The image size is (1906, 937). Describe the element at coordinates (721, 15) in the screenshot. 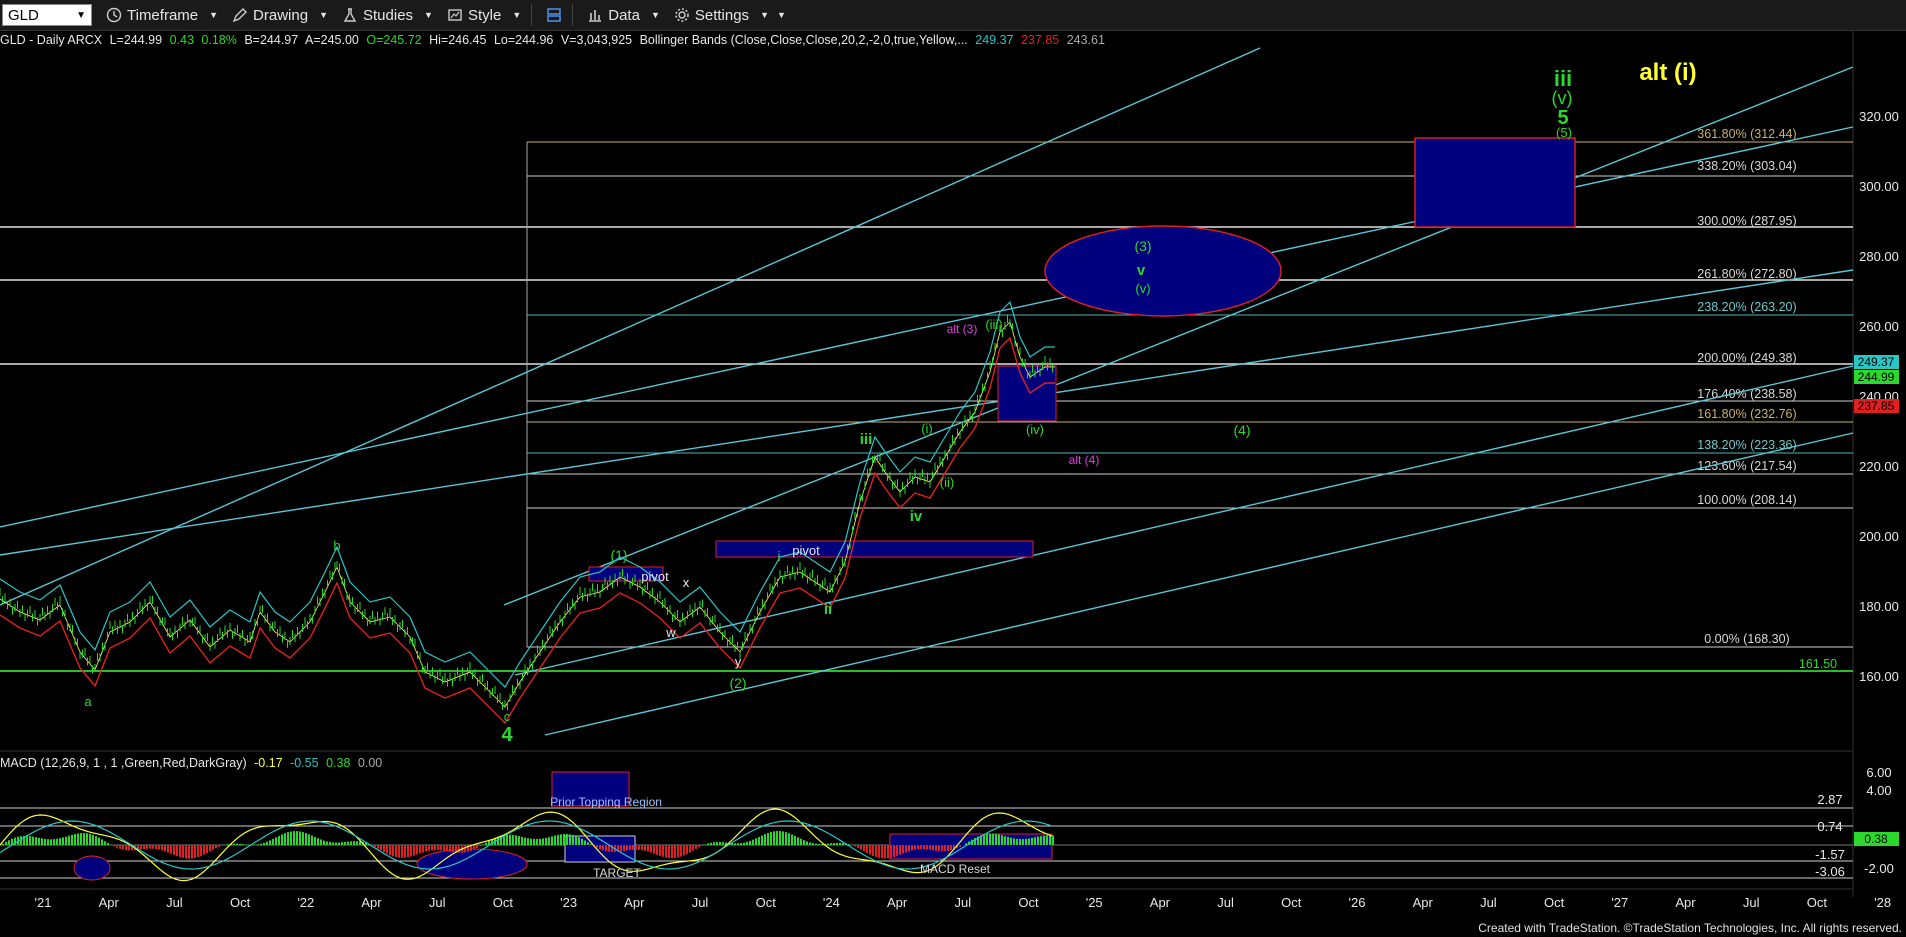

I see `settings-menu: Settings ▼` at that location.